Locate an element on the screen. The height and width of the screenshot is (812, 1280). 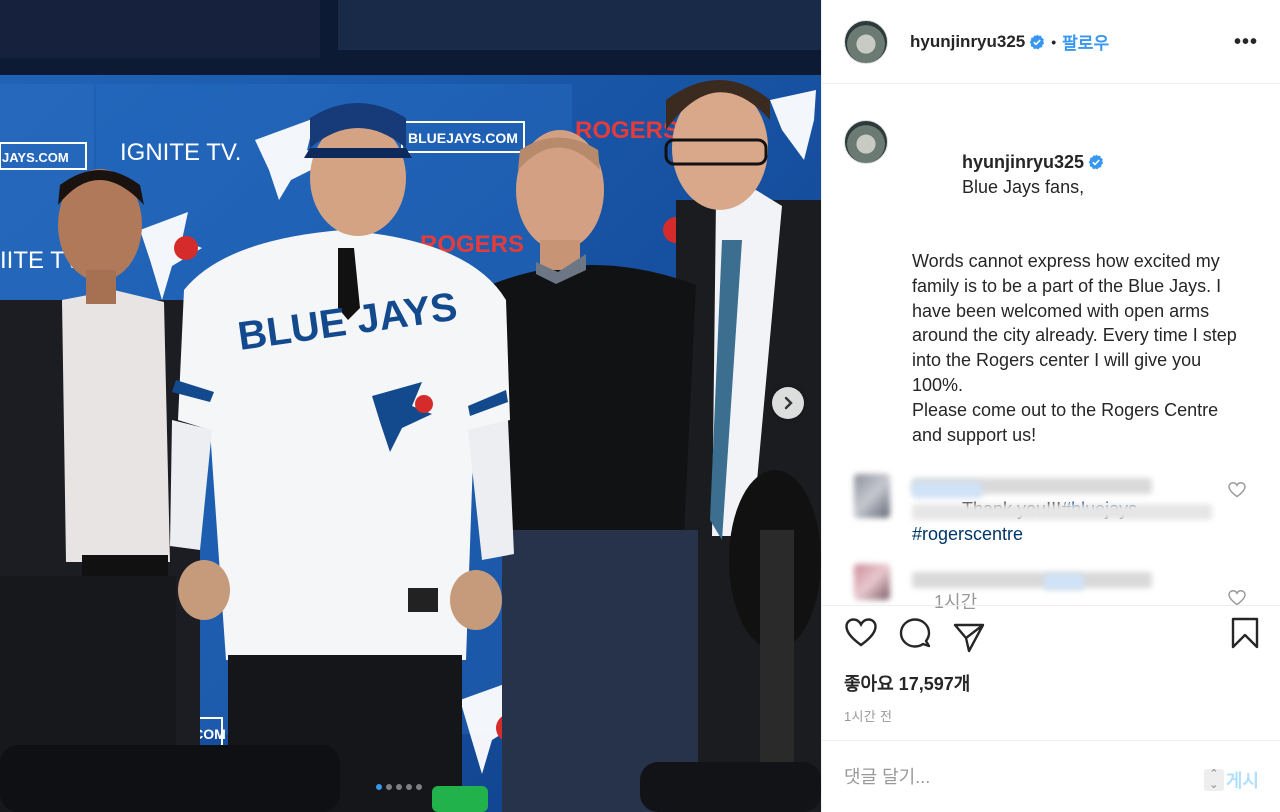
heart-icon is located at coordinates (861, 633).